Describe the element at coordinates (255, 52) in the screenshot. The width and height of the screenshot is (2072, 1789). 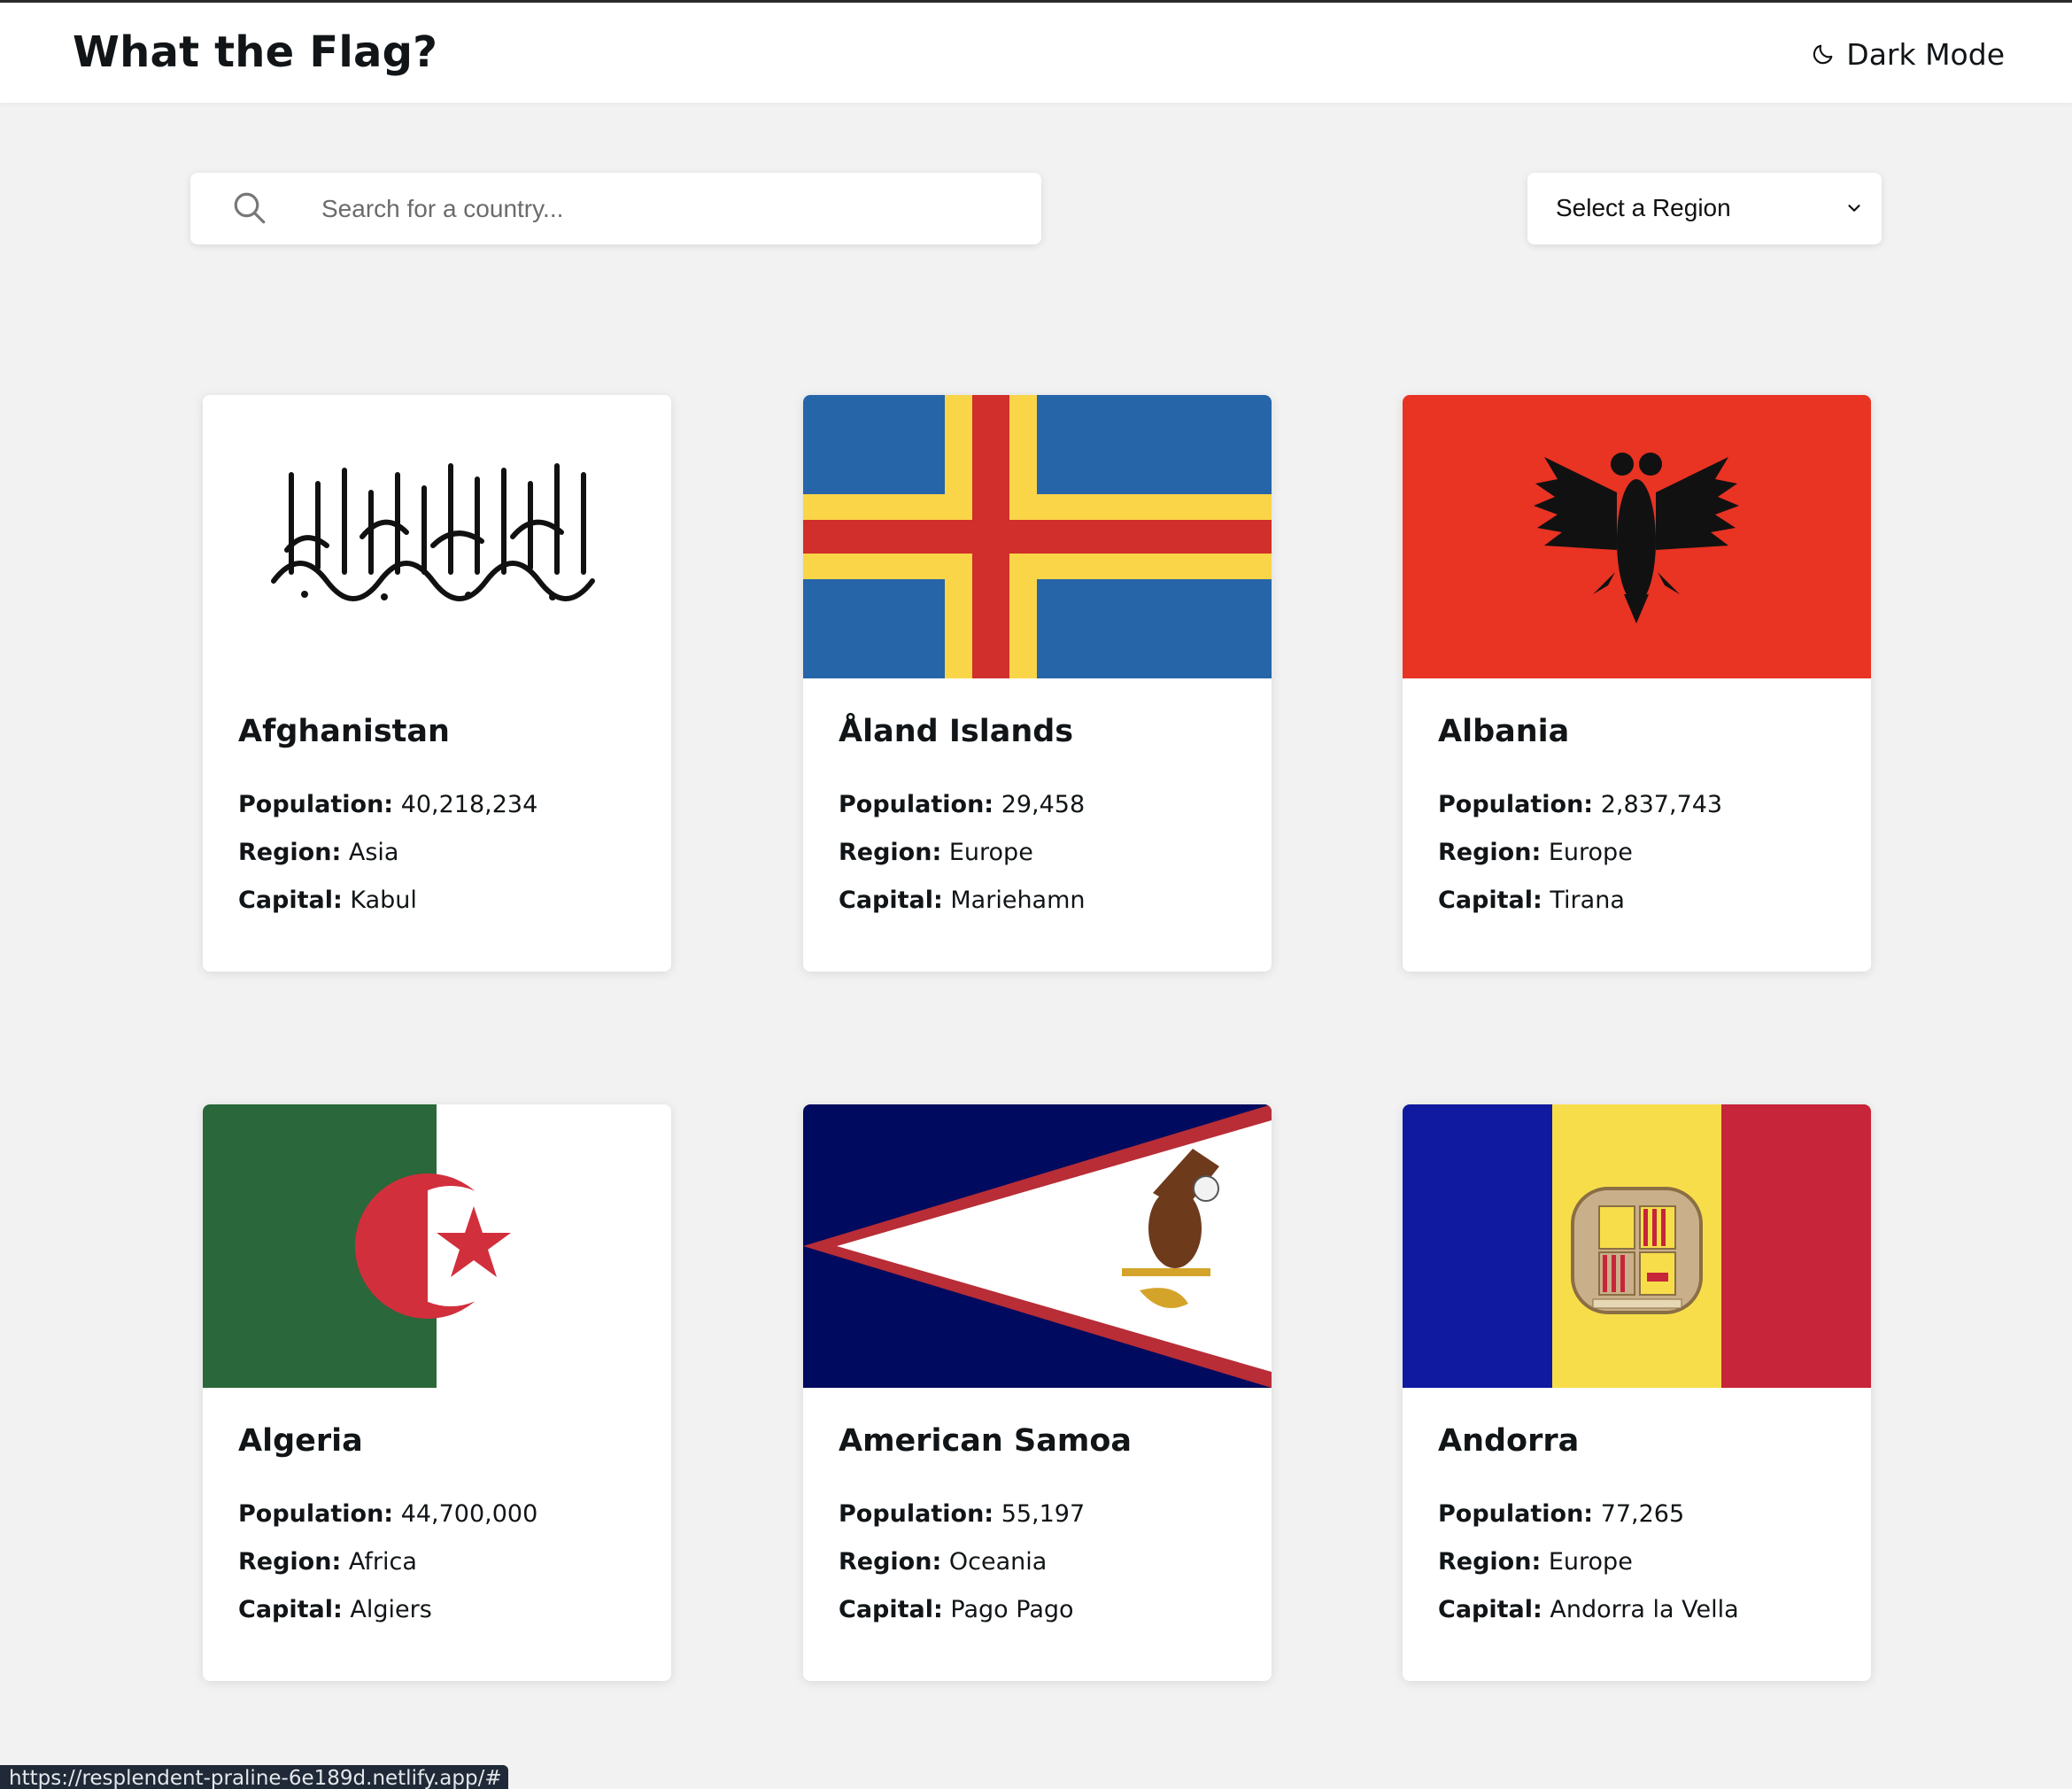
I see `app-title: What the Flag?` at that location.